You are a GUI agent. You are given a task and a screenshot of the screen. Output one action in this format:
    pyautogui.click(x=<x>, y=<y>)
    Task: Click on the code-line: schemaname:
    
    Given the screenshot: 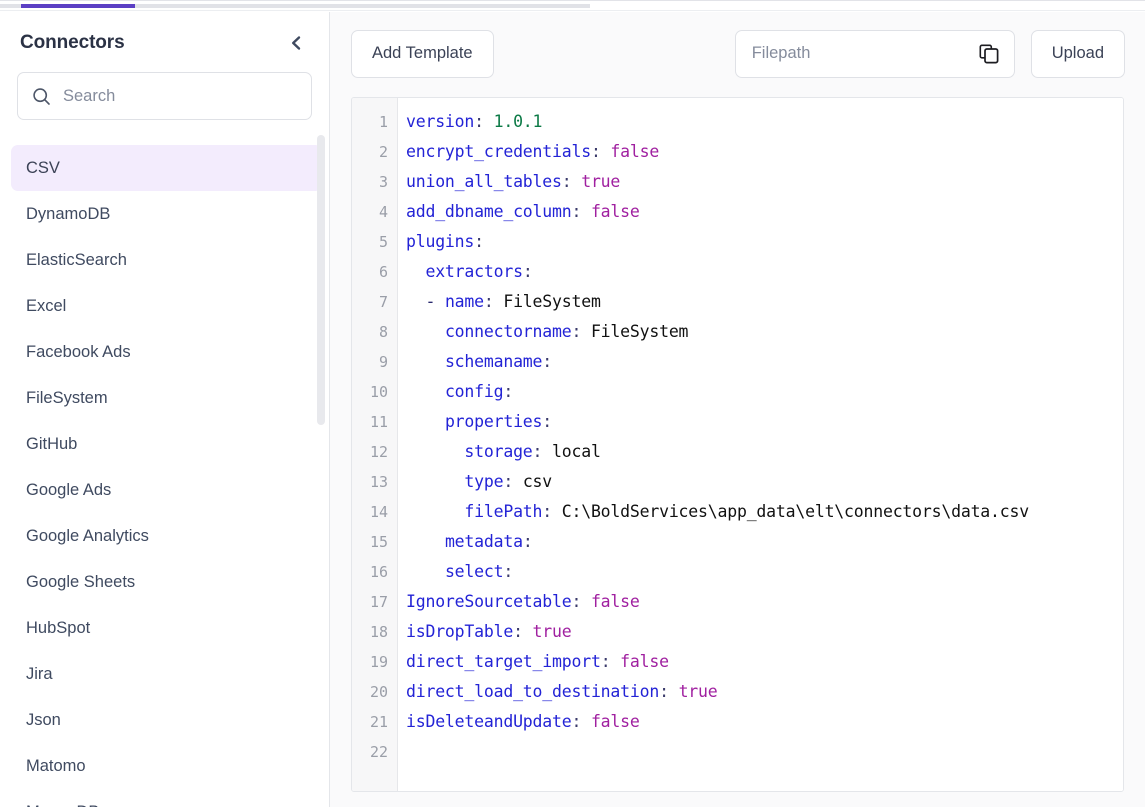 What is the action you would take?
    pyautogui.click(x=764, y=362)
    